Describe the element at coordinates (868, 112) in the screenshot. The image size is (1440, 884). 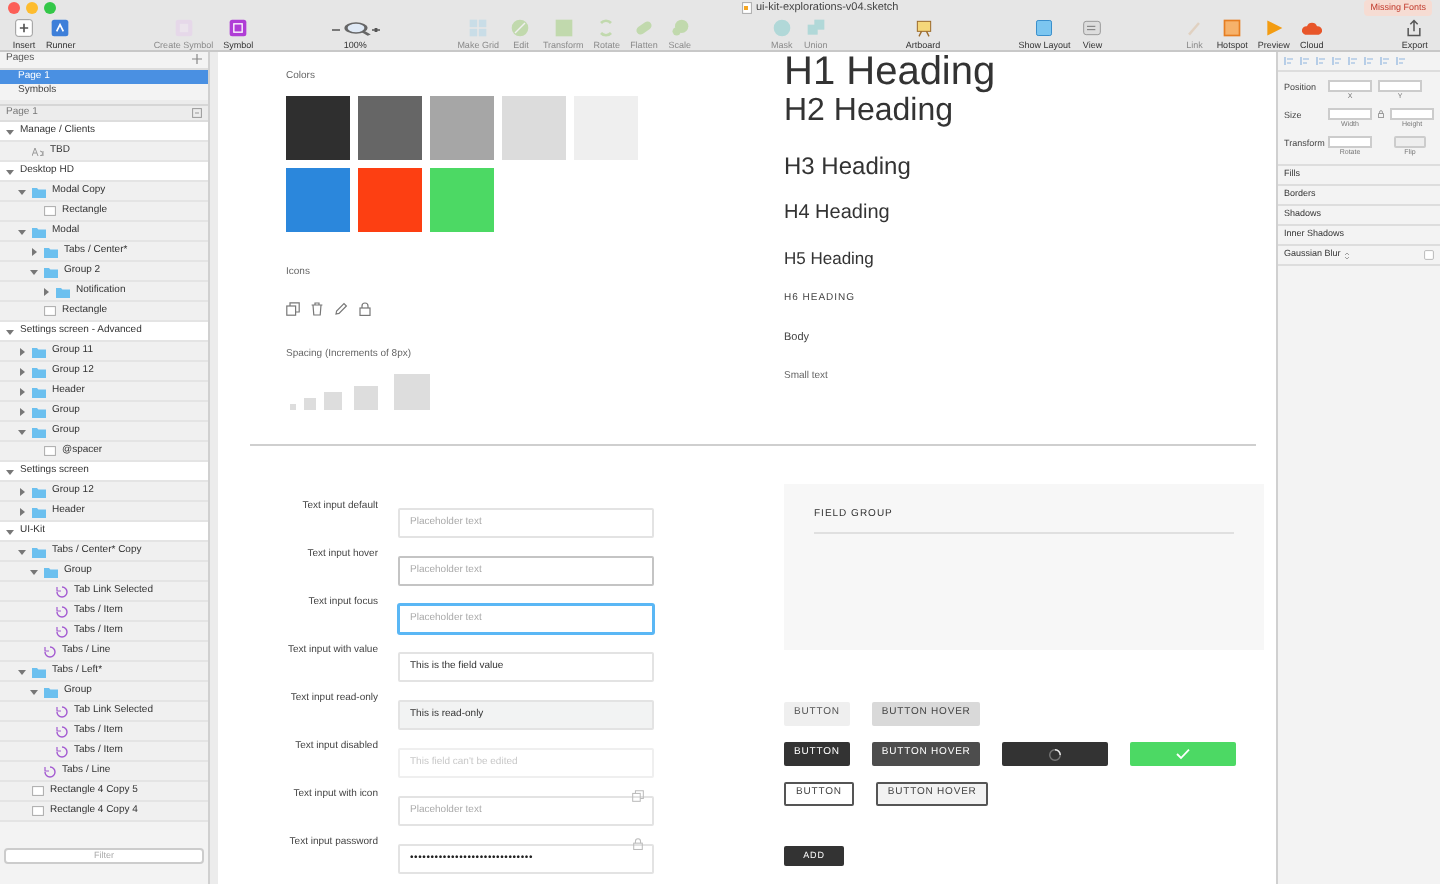
I see `heading: H2 Heading` at that location.